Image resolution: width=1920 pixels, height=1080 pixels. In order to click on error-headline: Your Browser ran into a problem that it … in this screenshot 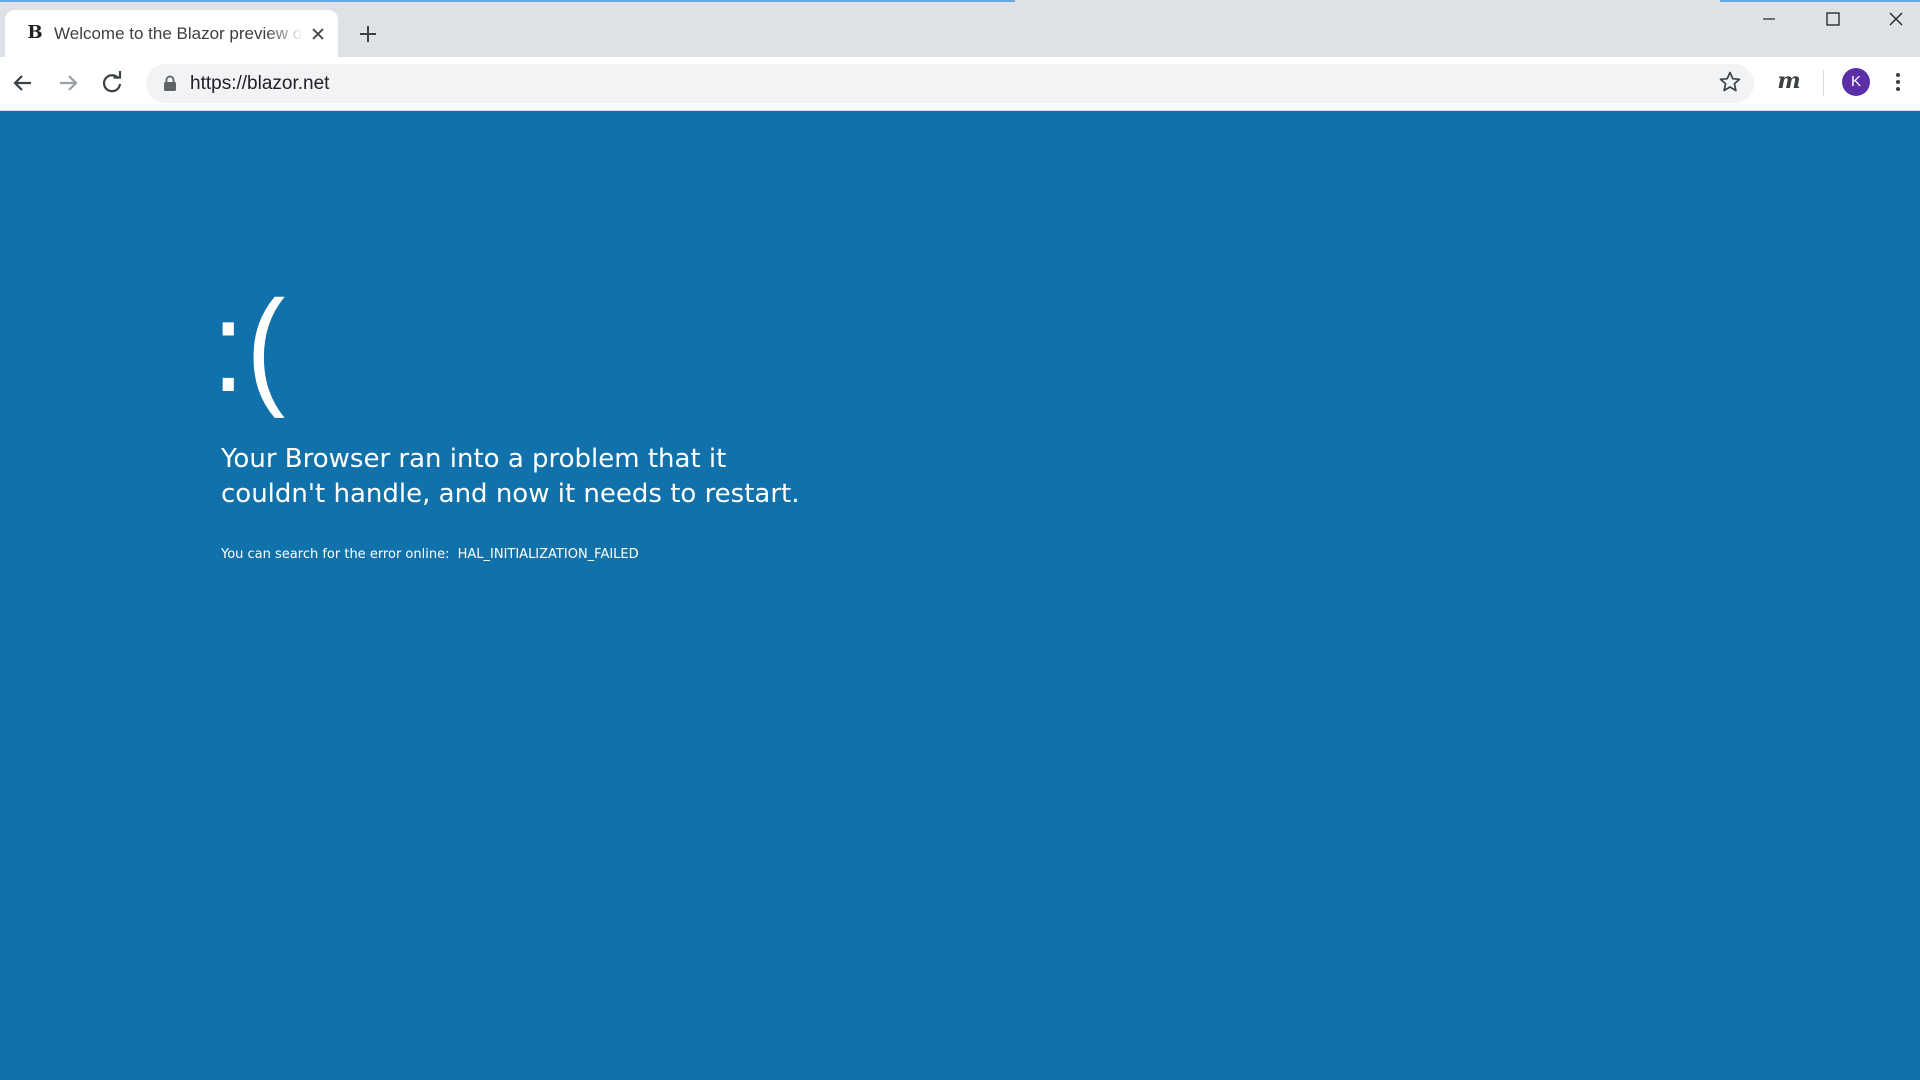, I will do `click(510, 476)`.